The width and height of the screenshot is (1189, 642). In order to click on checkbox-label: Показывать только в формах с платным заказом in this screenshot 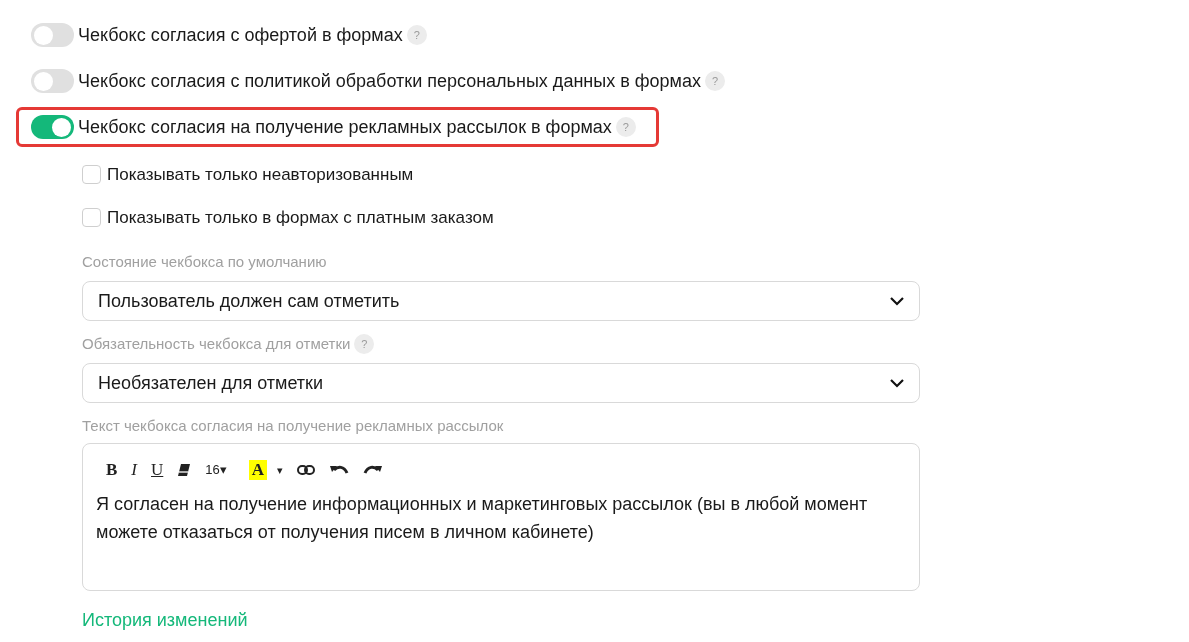, I will do `click(300, 217)`.